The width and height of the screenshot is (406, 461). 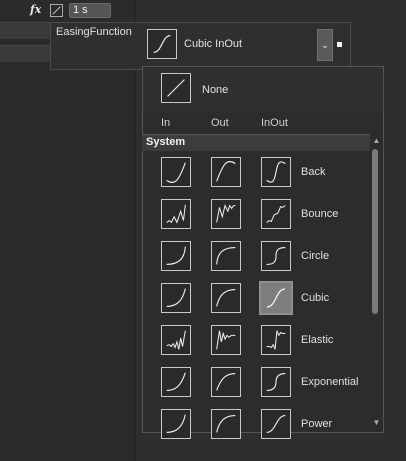 What do you see at coordinates (215, 90) in the screenshot?
I see `none-option-label: None` at bounding box center [215, 90].